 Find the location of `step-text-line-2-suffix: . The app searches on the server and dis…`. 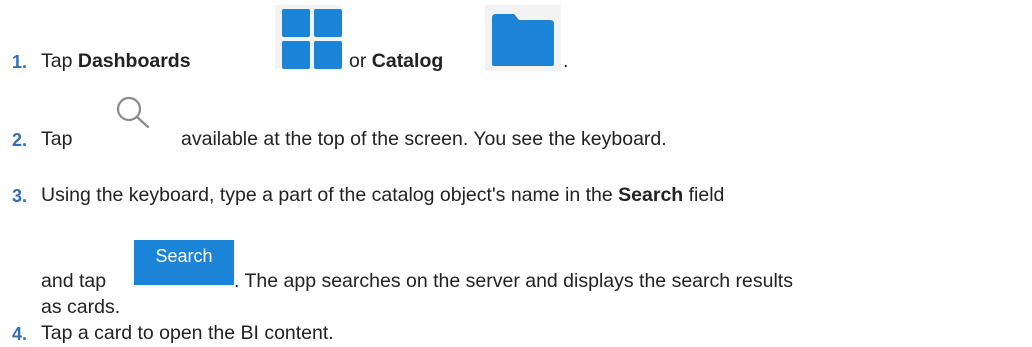

step-text-line-2-suffix: . The app searches on the server and dis… is located at coordinates (513, 281).